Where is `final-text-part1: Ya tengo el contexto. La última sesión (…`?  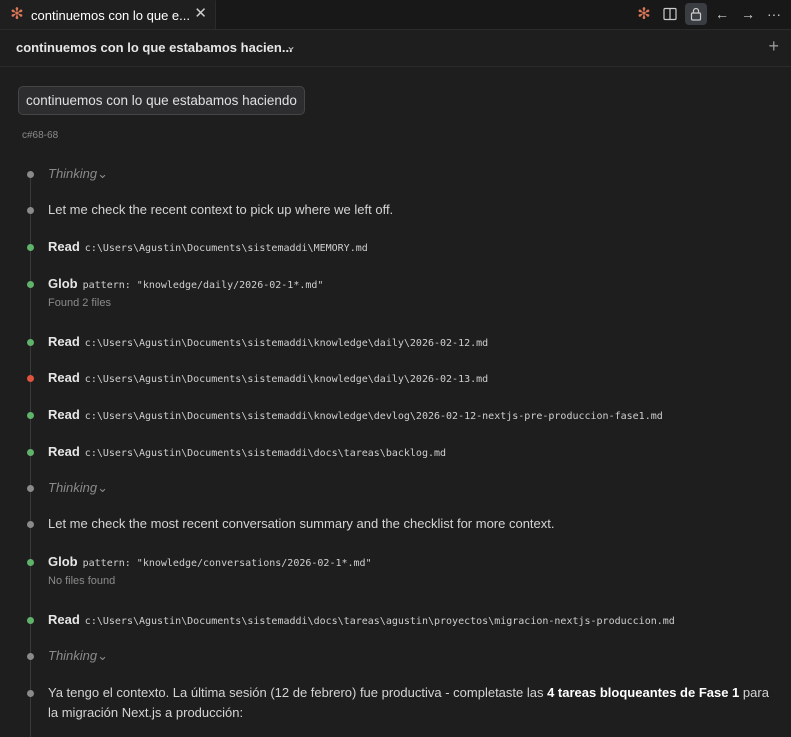 final-text-part1: Ya tengo el contexto. La última sesión (… is located at coordinates (298, 692).